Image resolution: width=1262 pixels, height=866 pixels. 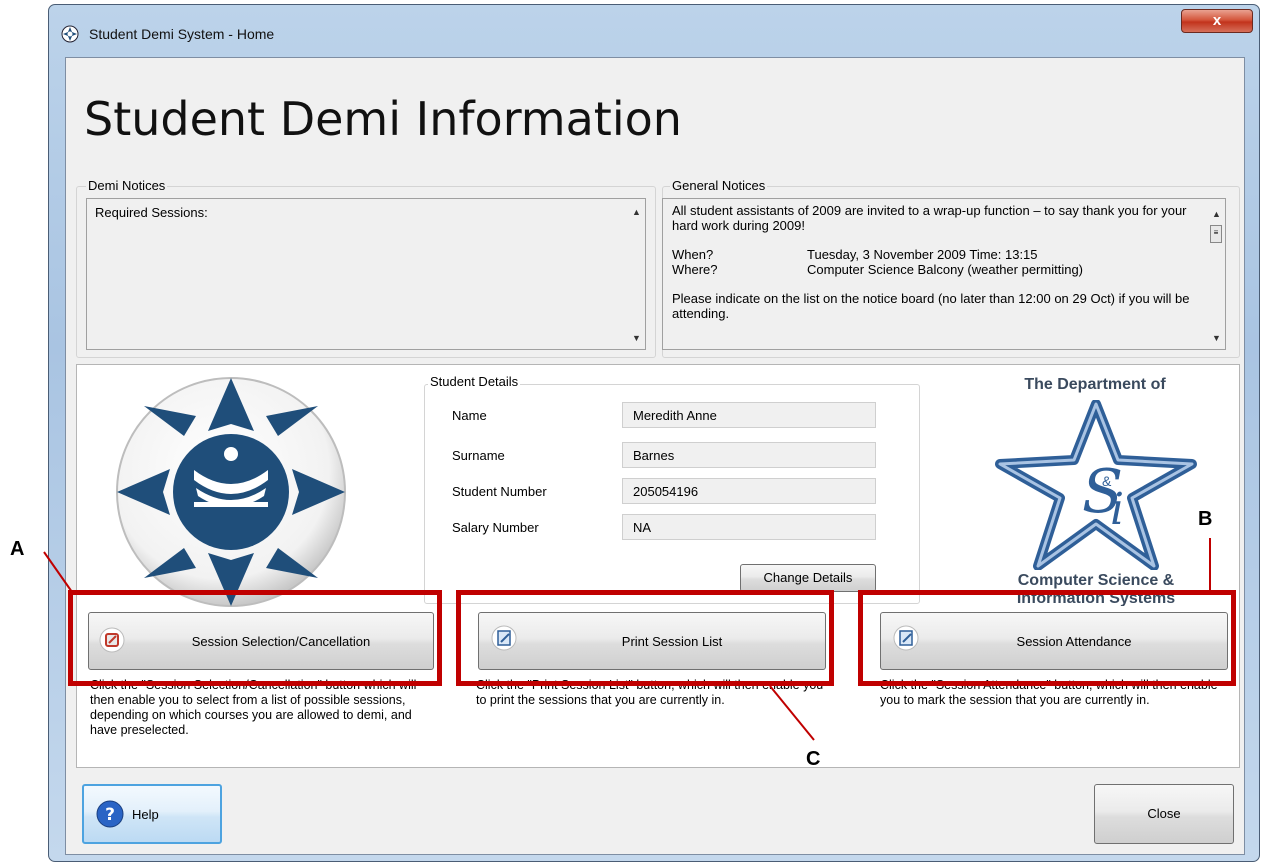 What do you see at coordinates (813, 759) in the screenshot?
I see `callout-c: C` at bounding box center [813, 759].